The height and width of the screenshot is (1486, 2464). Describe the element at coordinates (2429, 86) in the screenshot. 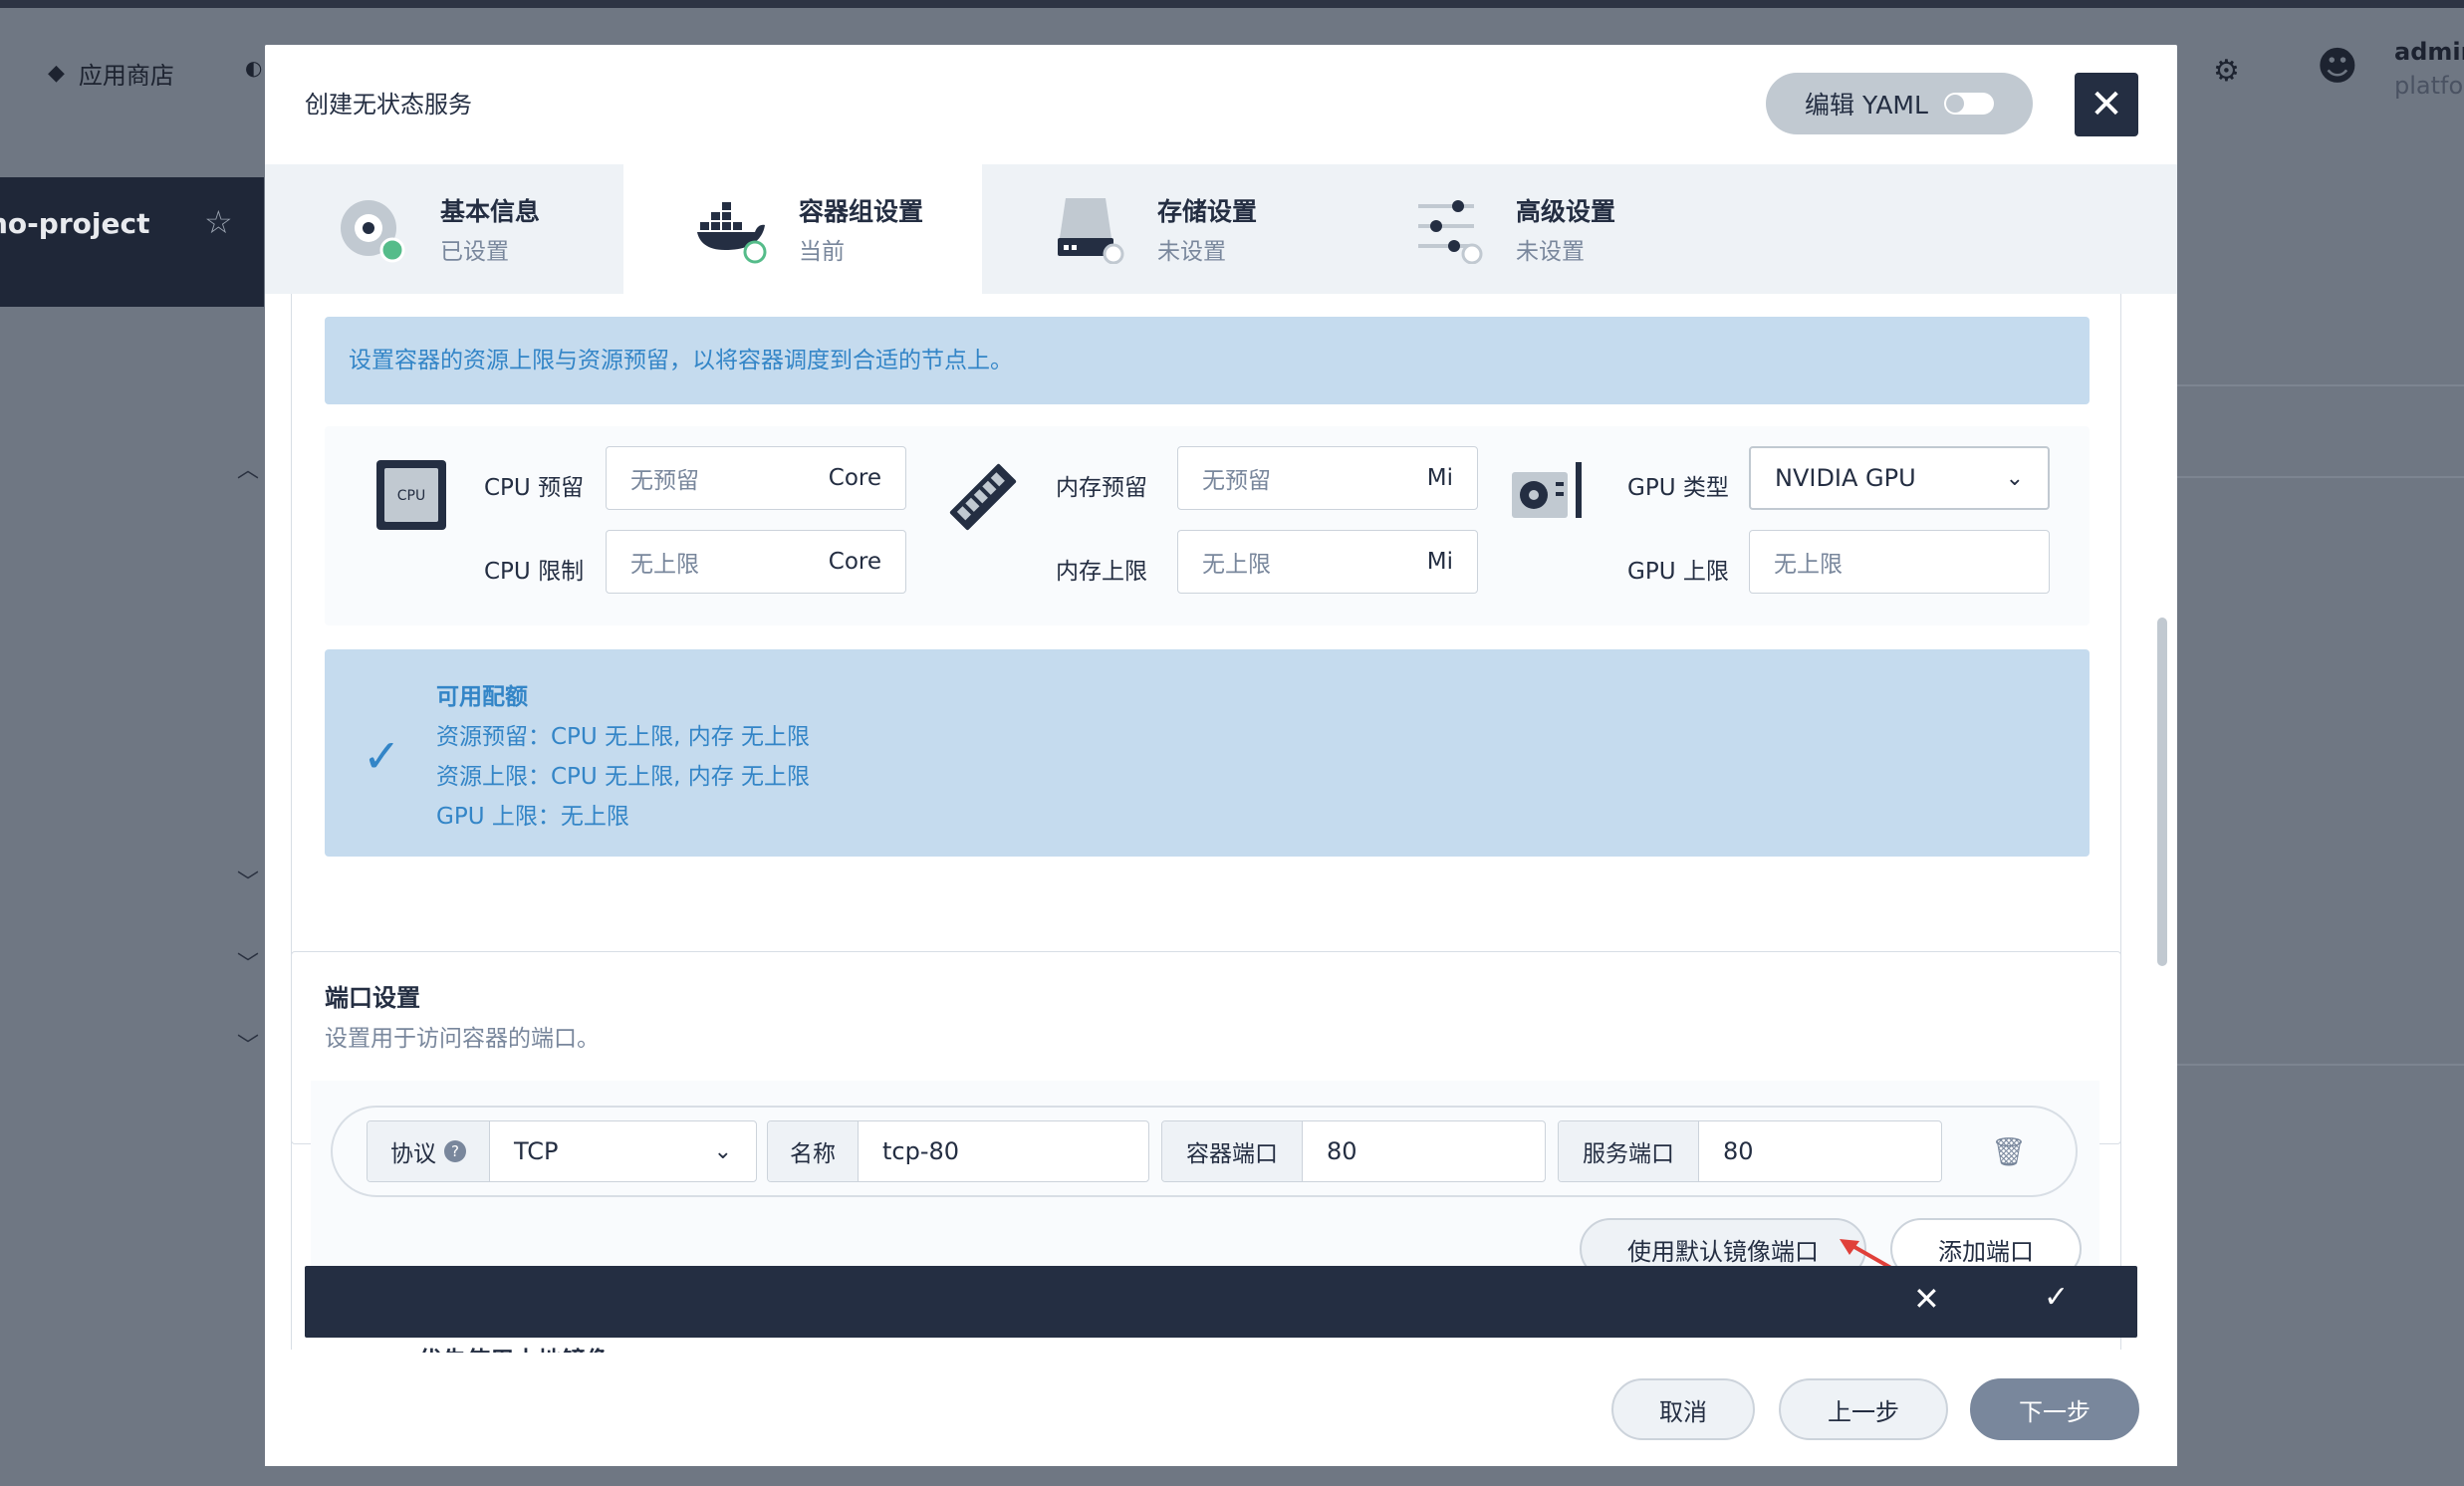

I see `user-role: platfor` at that location.